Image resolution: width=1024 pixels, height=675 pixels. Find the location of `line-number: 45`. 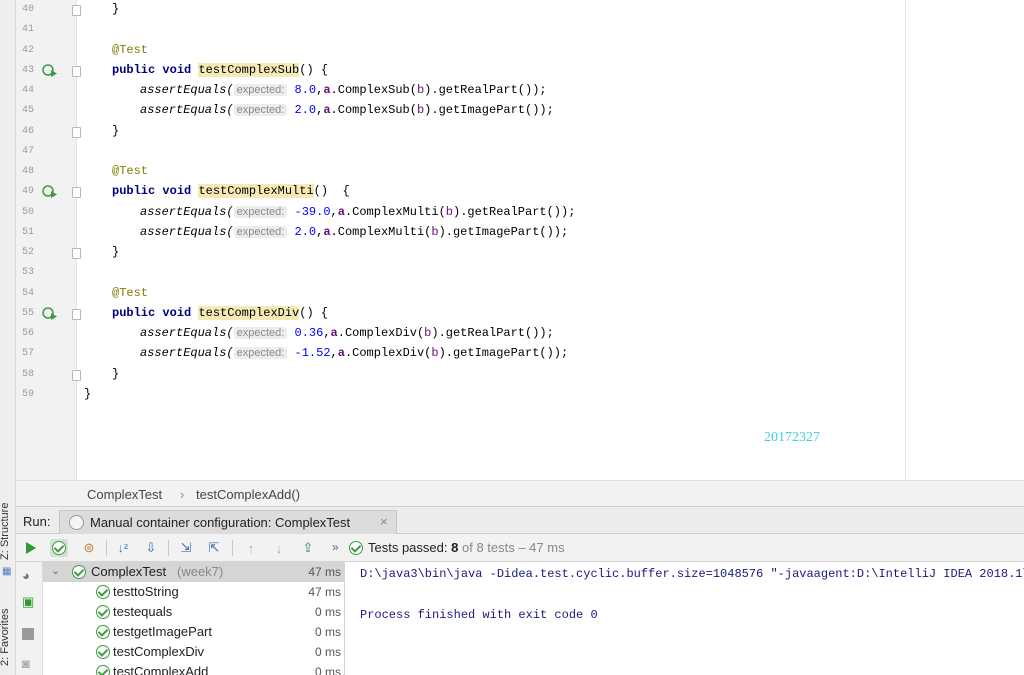

line-number: 45 is located at coordinates (27, 111).